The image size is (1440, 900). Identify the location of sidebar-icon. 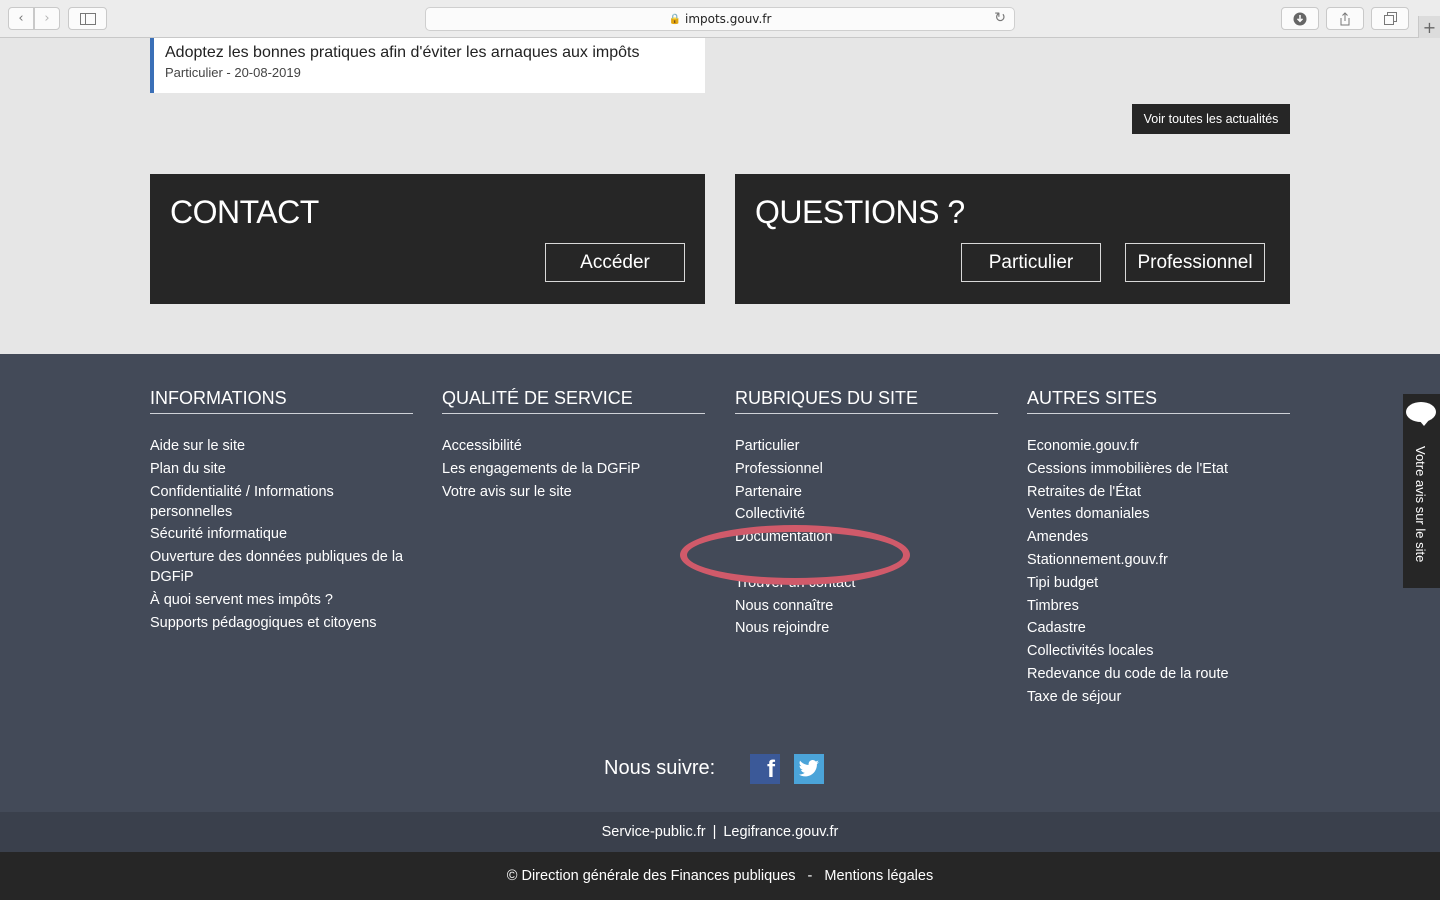
(87, 18).